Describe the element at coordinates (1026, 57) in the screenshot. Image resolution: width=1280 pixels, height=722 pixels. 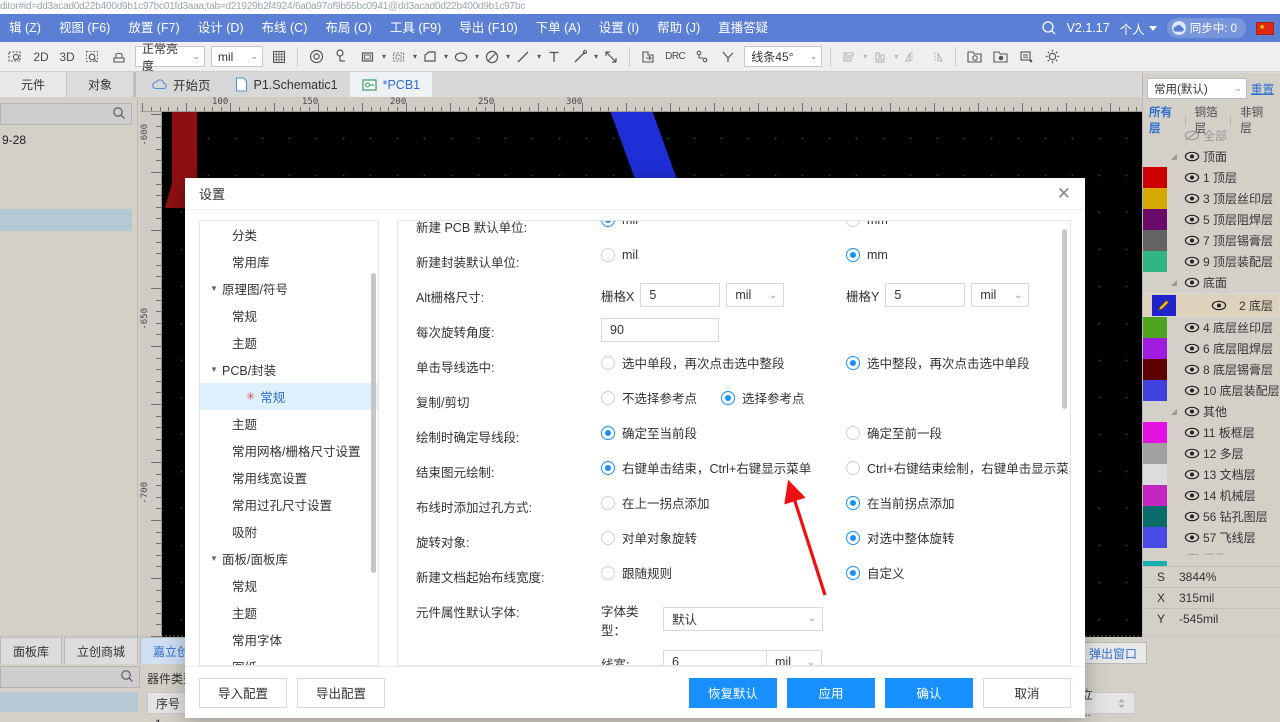
I see `cart-icon` at that location.